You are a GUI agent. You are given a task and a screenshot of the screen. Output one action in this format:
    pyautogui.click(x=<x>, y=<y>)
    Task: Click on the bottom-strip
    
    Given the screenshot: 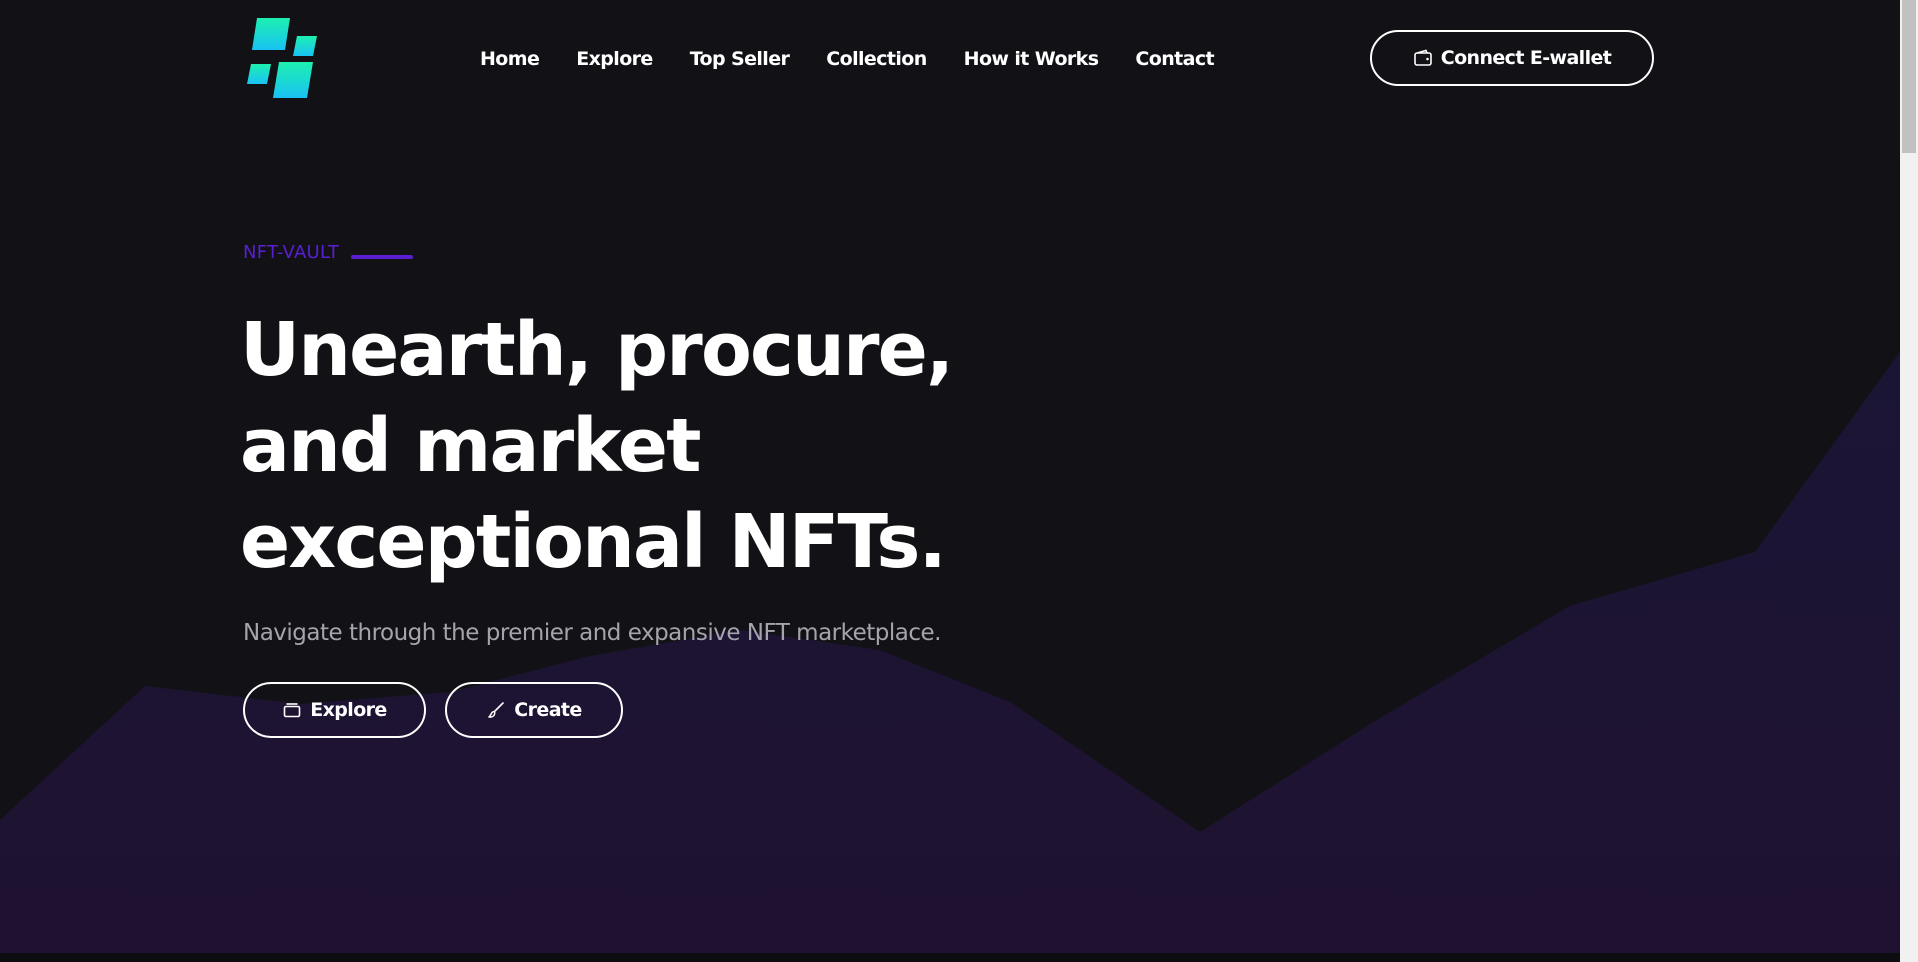 What is the action you would take?
    pyautogui.click(x=950, y=957)
    